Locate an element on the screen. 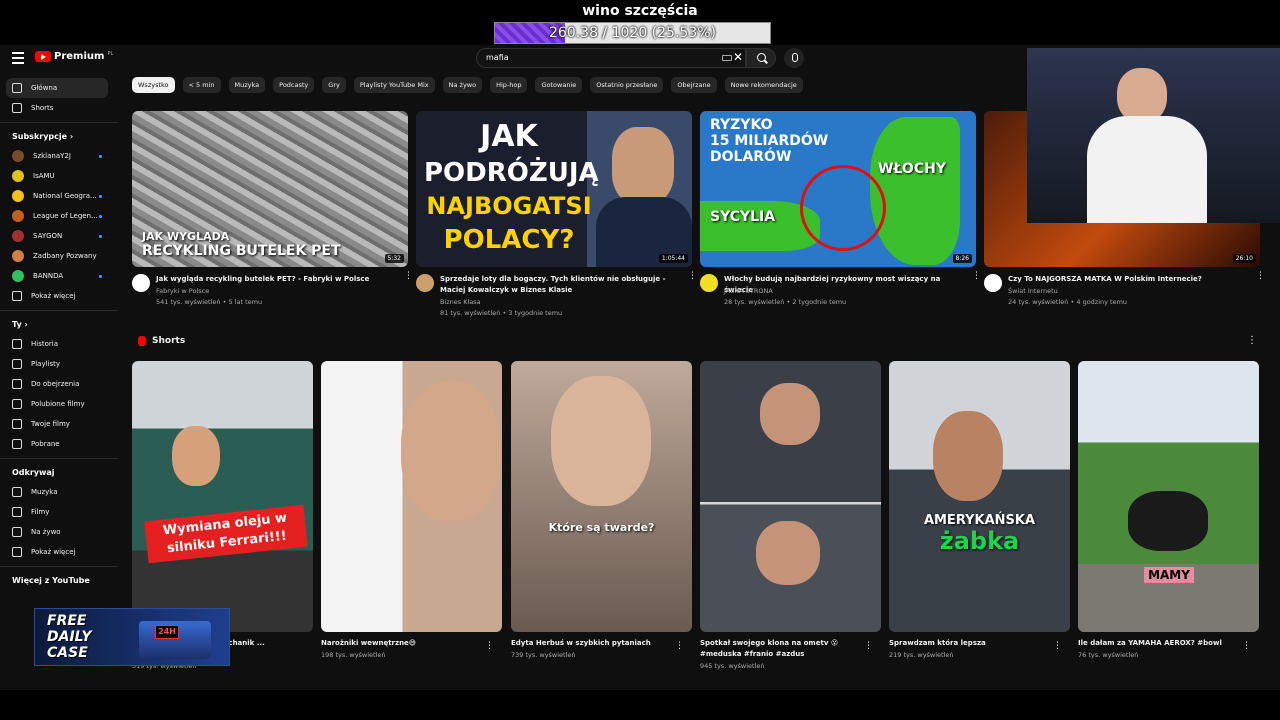  filter-chip: Obejrzane is located at coordinates (694, 85).